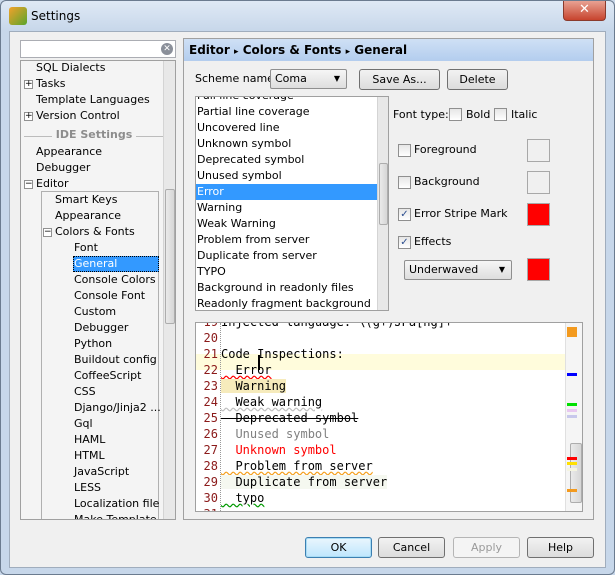 This screenshot has width=615, height=575. What do you see at coordinates (286, 100) in the screenshot?
I see `attribute-item: Full line coverage` at bounding box center [286, 100].